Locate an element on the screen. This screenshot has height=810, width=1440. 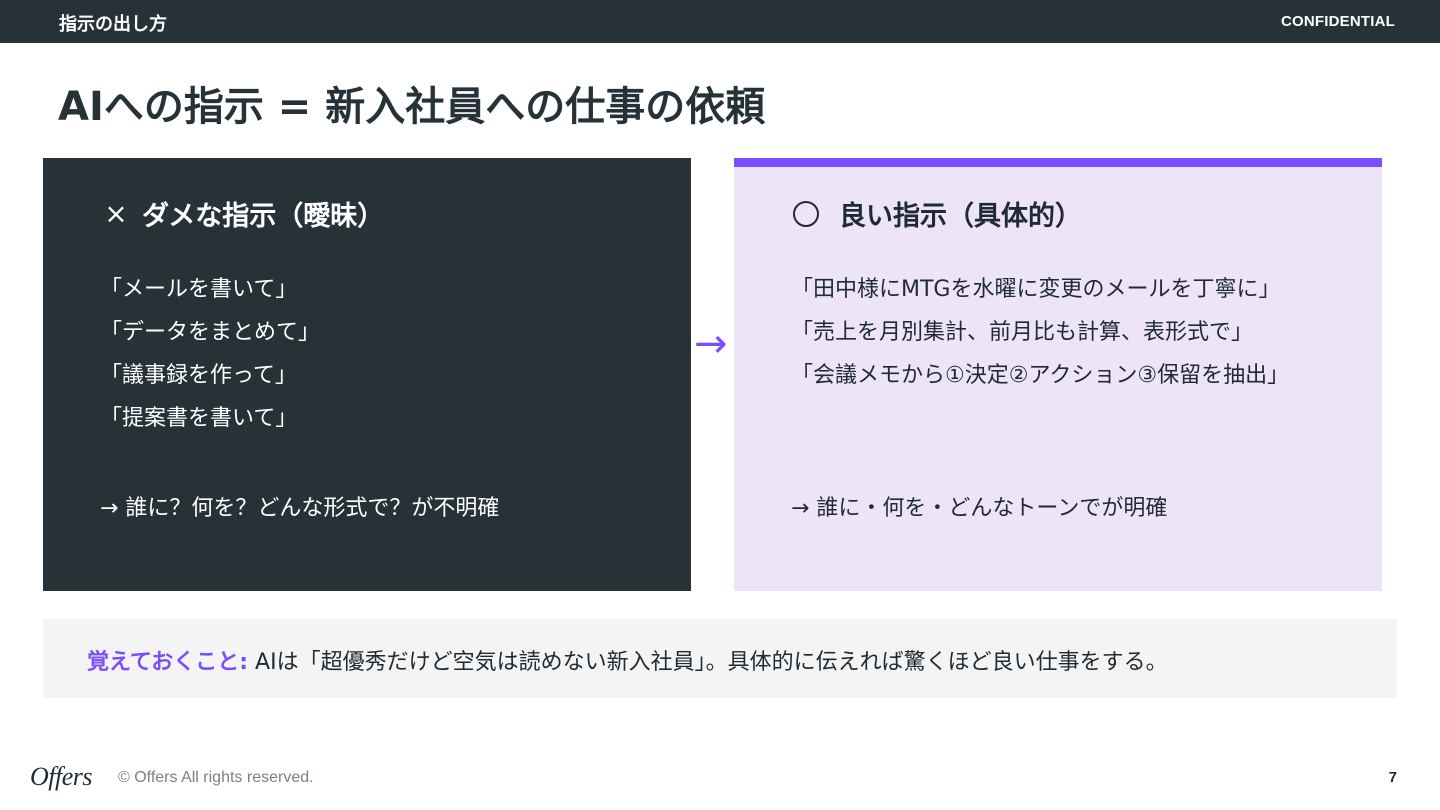
bad-quote-item: 「メールを書いて」 is located at coordinates (199, 289).